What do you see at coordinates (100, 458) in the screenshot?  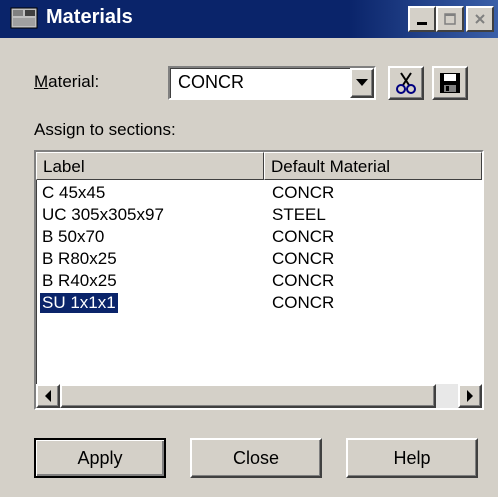 I see `apply-button: Apply` at bounding box center [100, 458].